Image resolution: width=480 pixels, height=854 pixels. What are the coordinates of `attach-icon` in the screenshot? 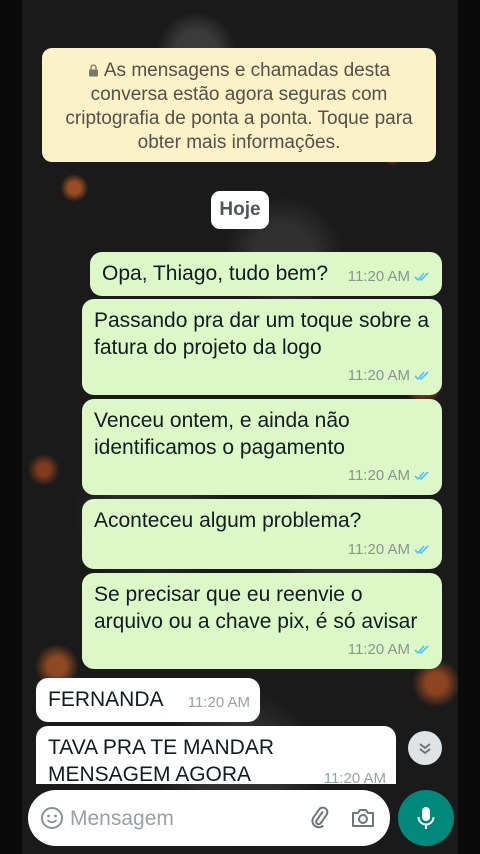 It's located at (320, 818).